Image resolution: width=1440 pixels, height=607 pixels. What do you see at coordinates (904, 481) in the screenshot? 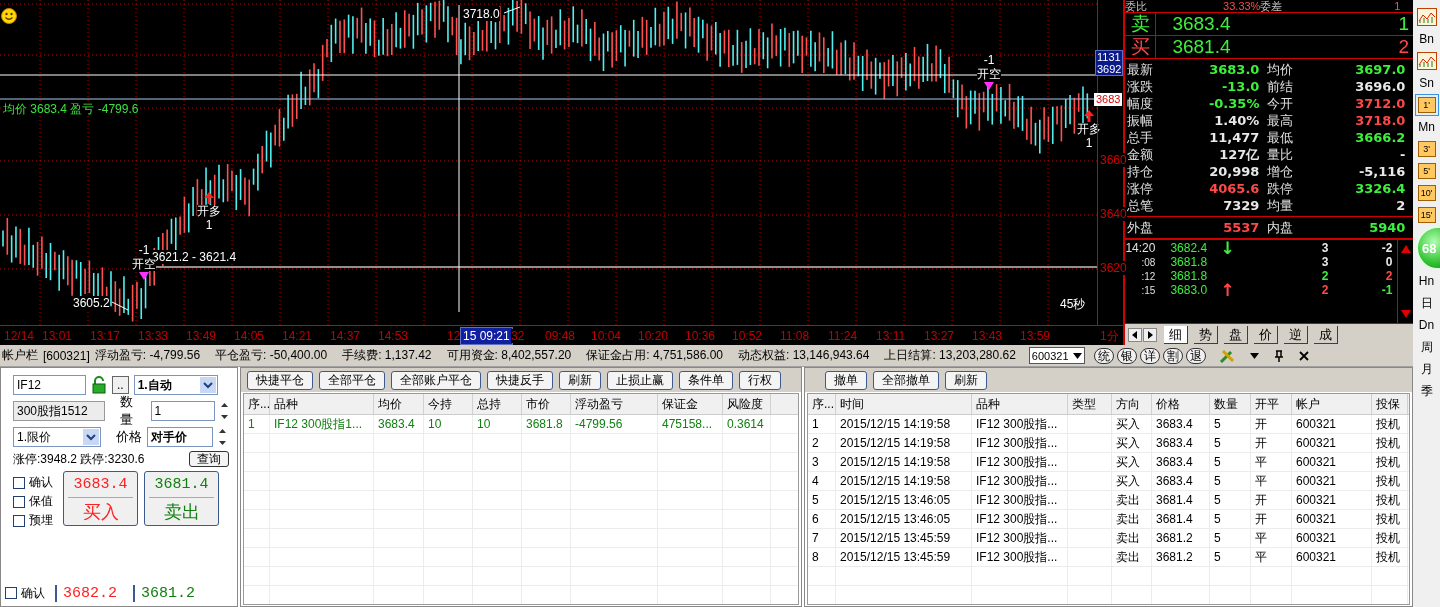
I see `table-cell: 2015/12/15 14:19:58` at bounding box center [904, 481].